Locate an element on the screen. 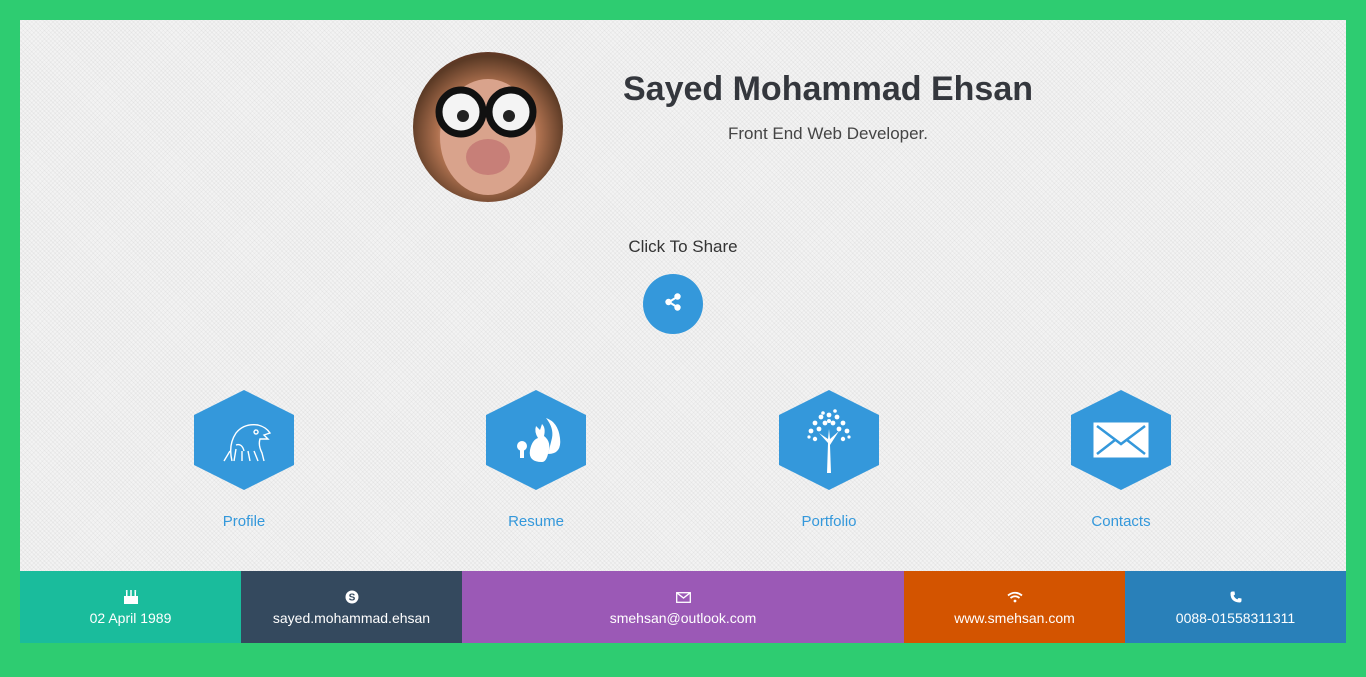 This screenshot has width=1366, height=677. nav-label-profile: Profile is located at coordinates (244, 521).